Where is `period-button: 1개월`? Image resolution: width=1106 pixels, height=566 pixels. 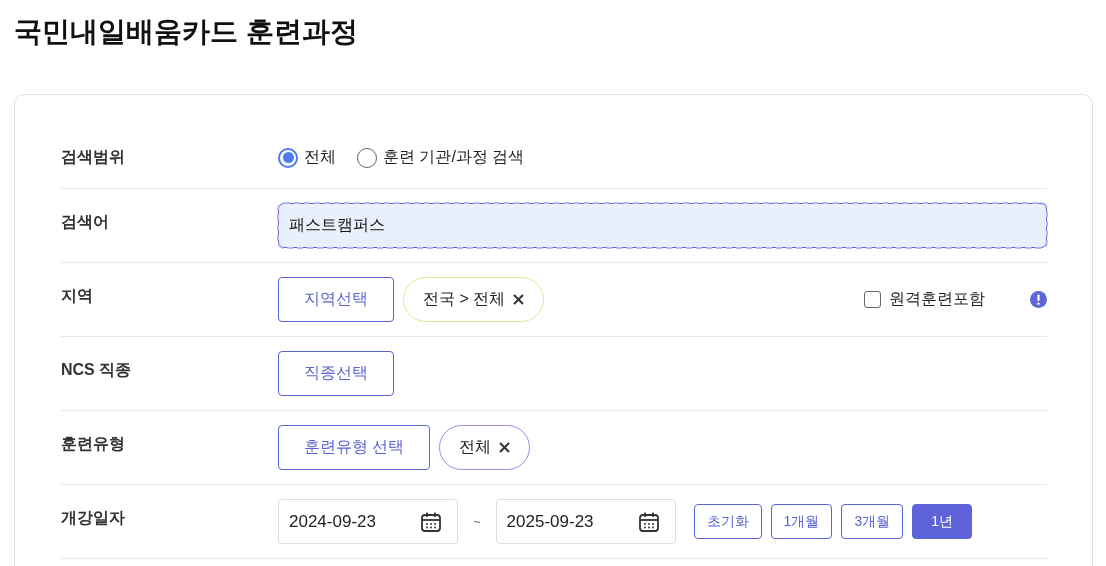 period-button: 1개월 is located at coordinates (801, 521).